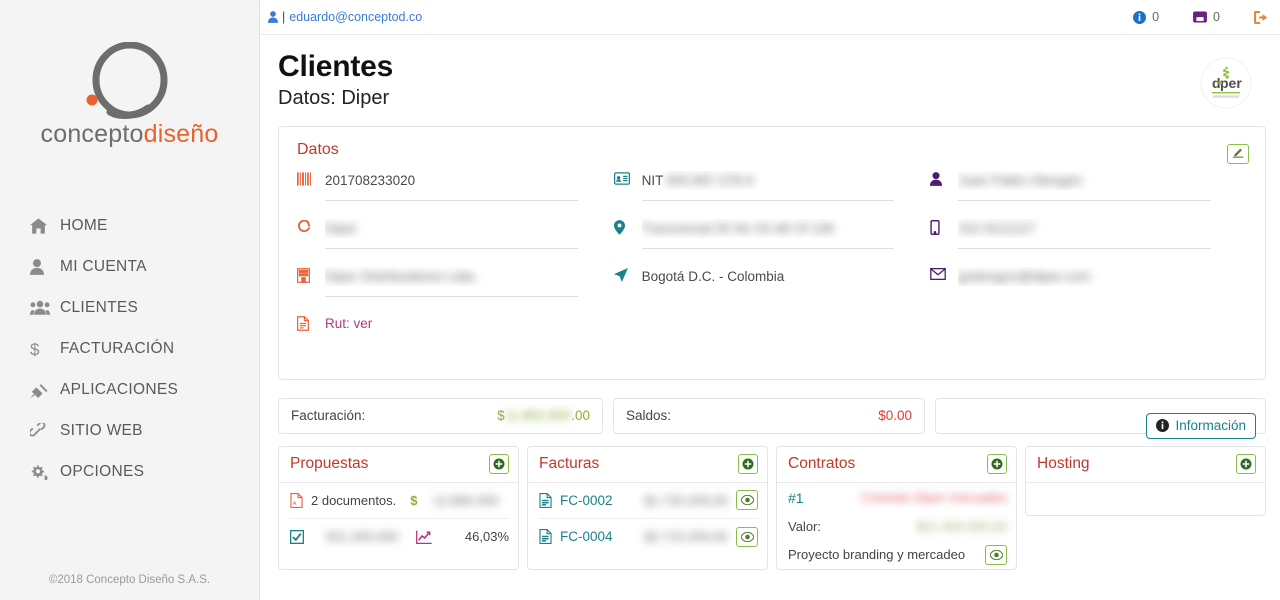 This screenshot has height=600, width=1280. Describe the element at coordinates (1246, 464) in the screenshot. I see `add-hosting-button` at that location.